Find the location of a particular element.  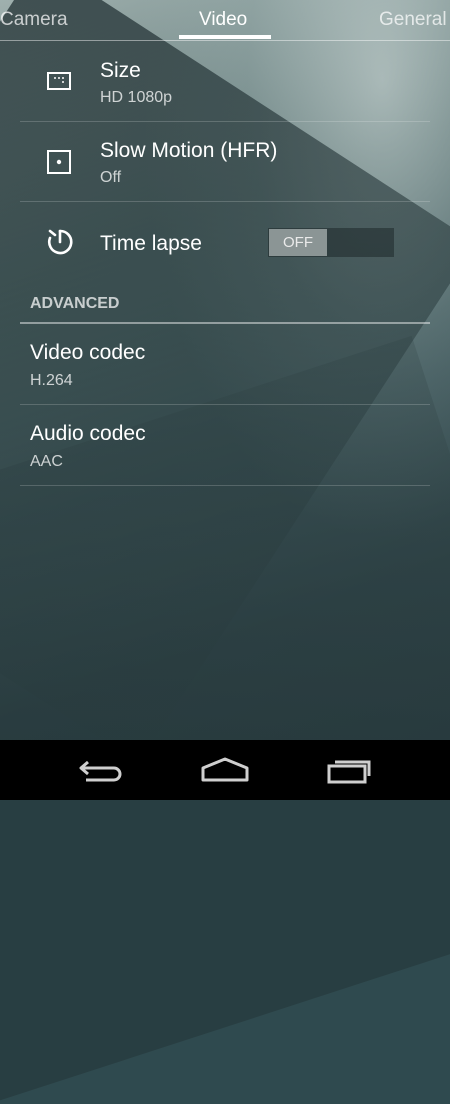

setting-time-lapse: Time lapse OFF is located at coordinates (225, 242).